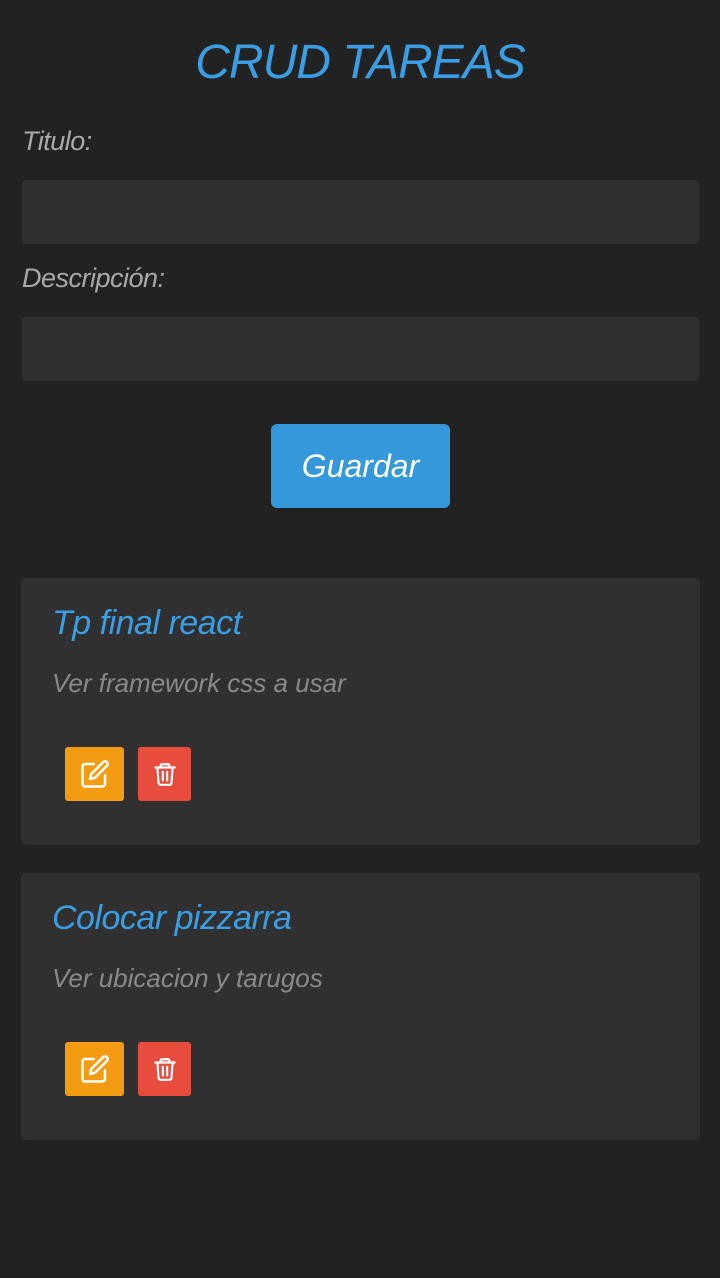 This screenshot has height=1278, width=720. Describe the element at coordinates (199, 683) in the screenshot. I see `task-description: Ver framework css a usar` at that location.